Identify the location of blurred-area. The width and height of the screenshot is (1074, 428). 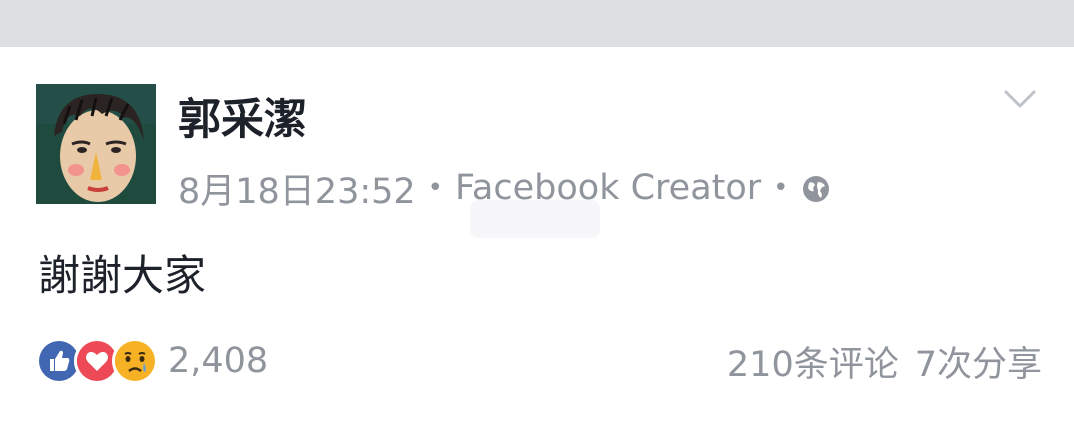
(535, 219).